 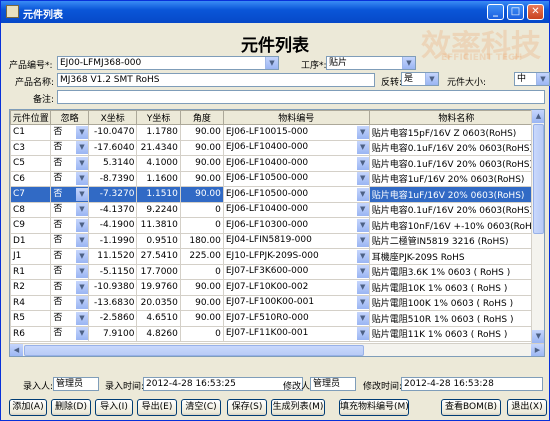 What do you see at coordinates (112, 287) in the screenshot?
I see `cell-x: -10.9380` at bounding box center [112, 287].